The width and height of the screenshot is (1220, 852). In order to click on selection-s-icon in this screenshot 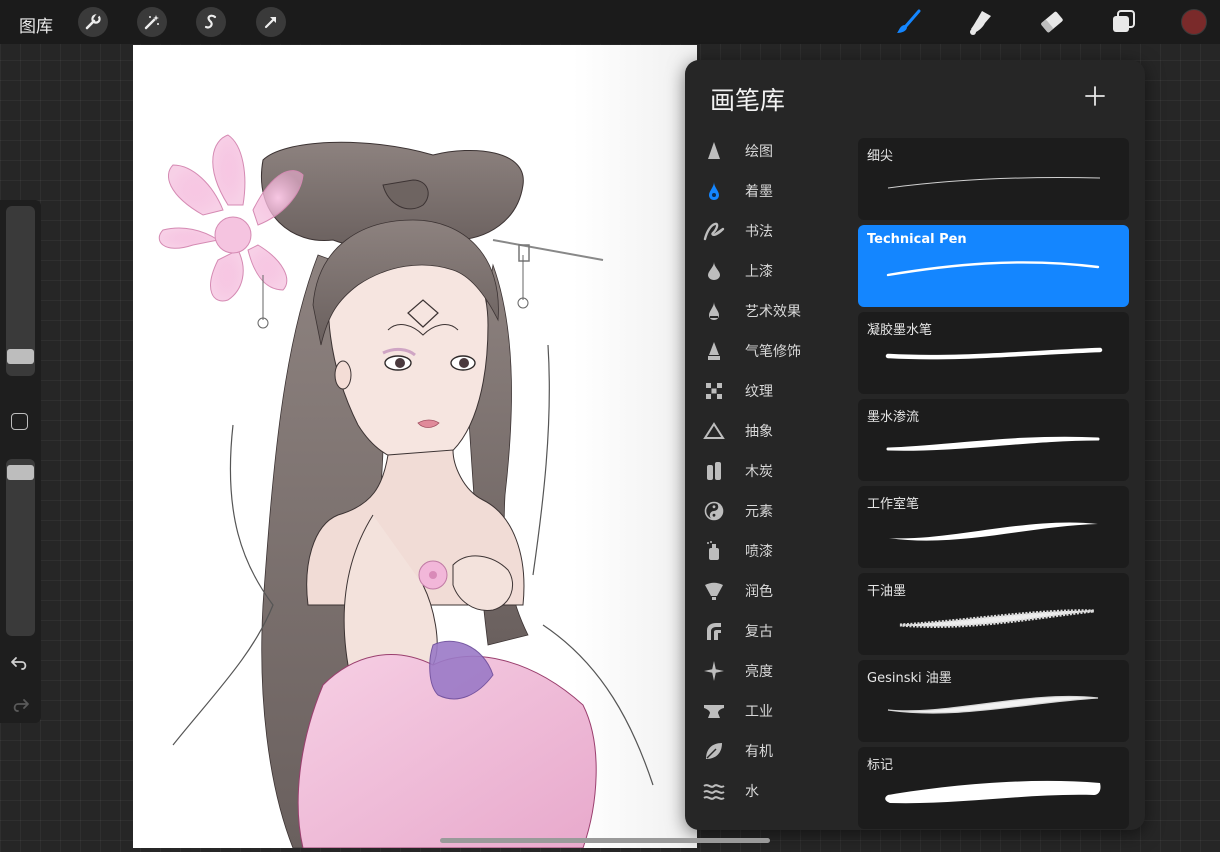, I will do `click(211, 22)`.